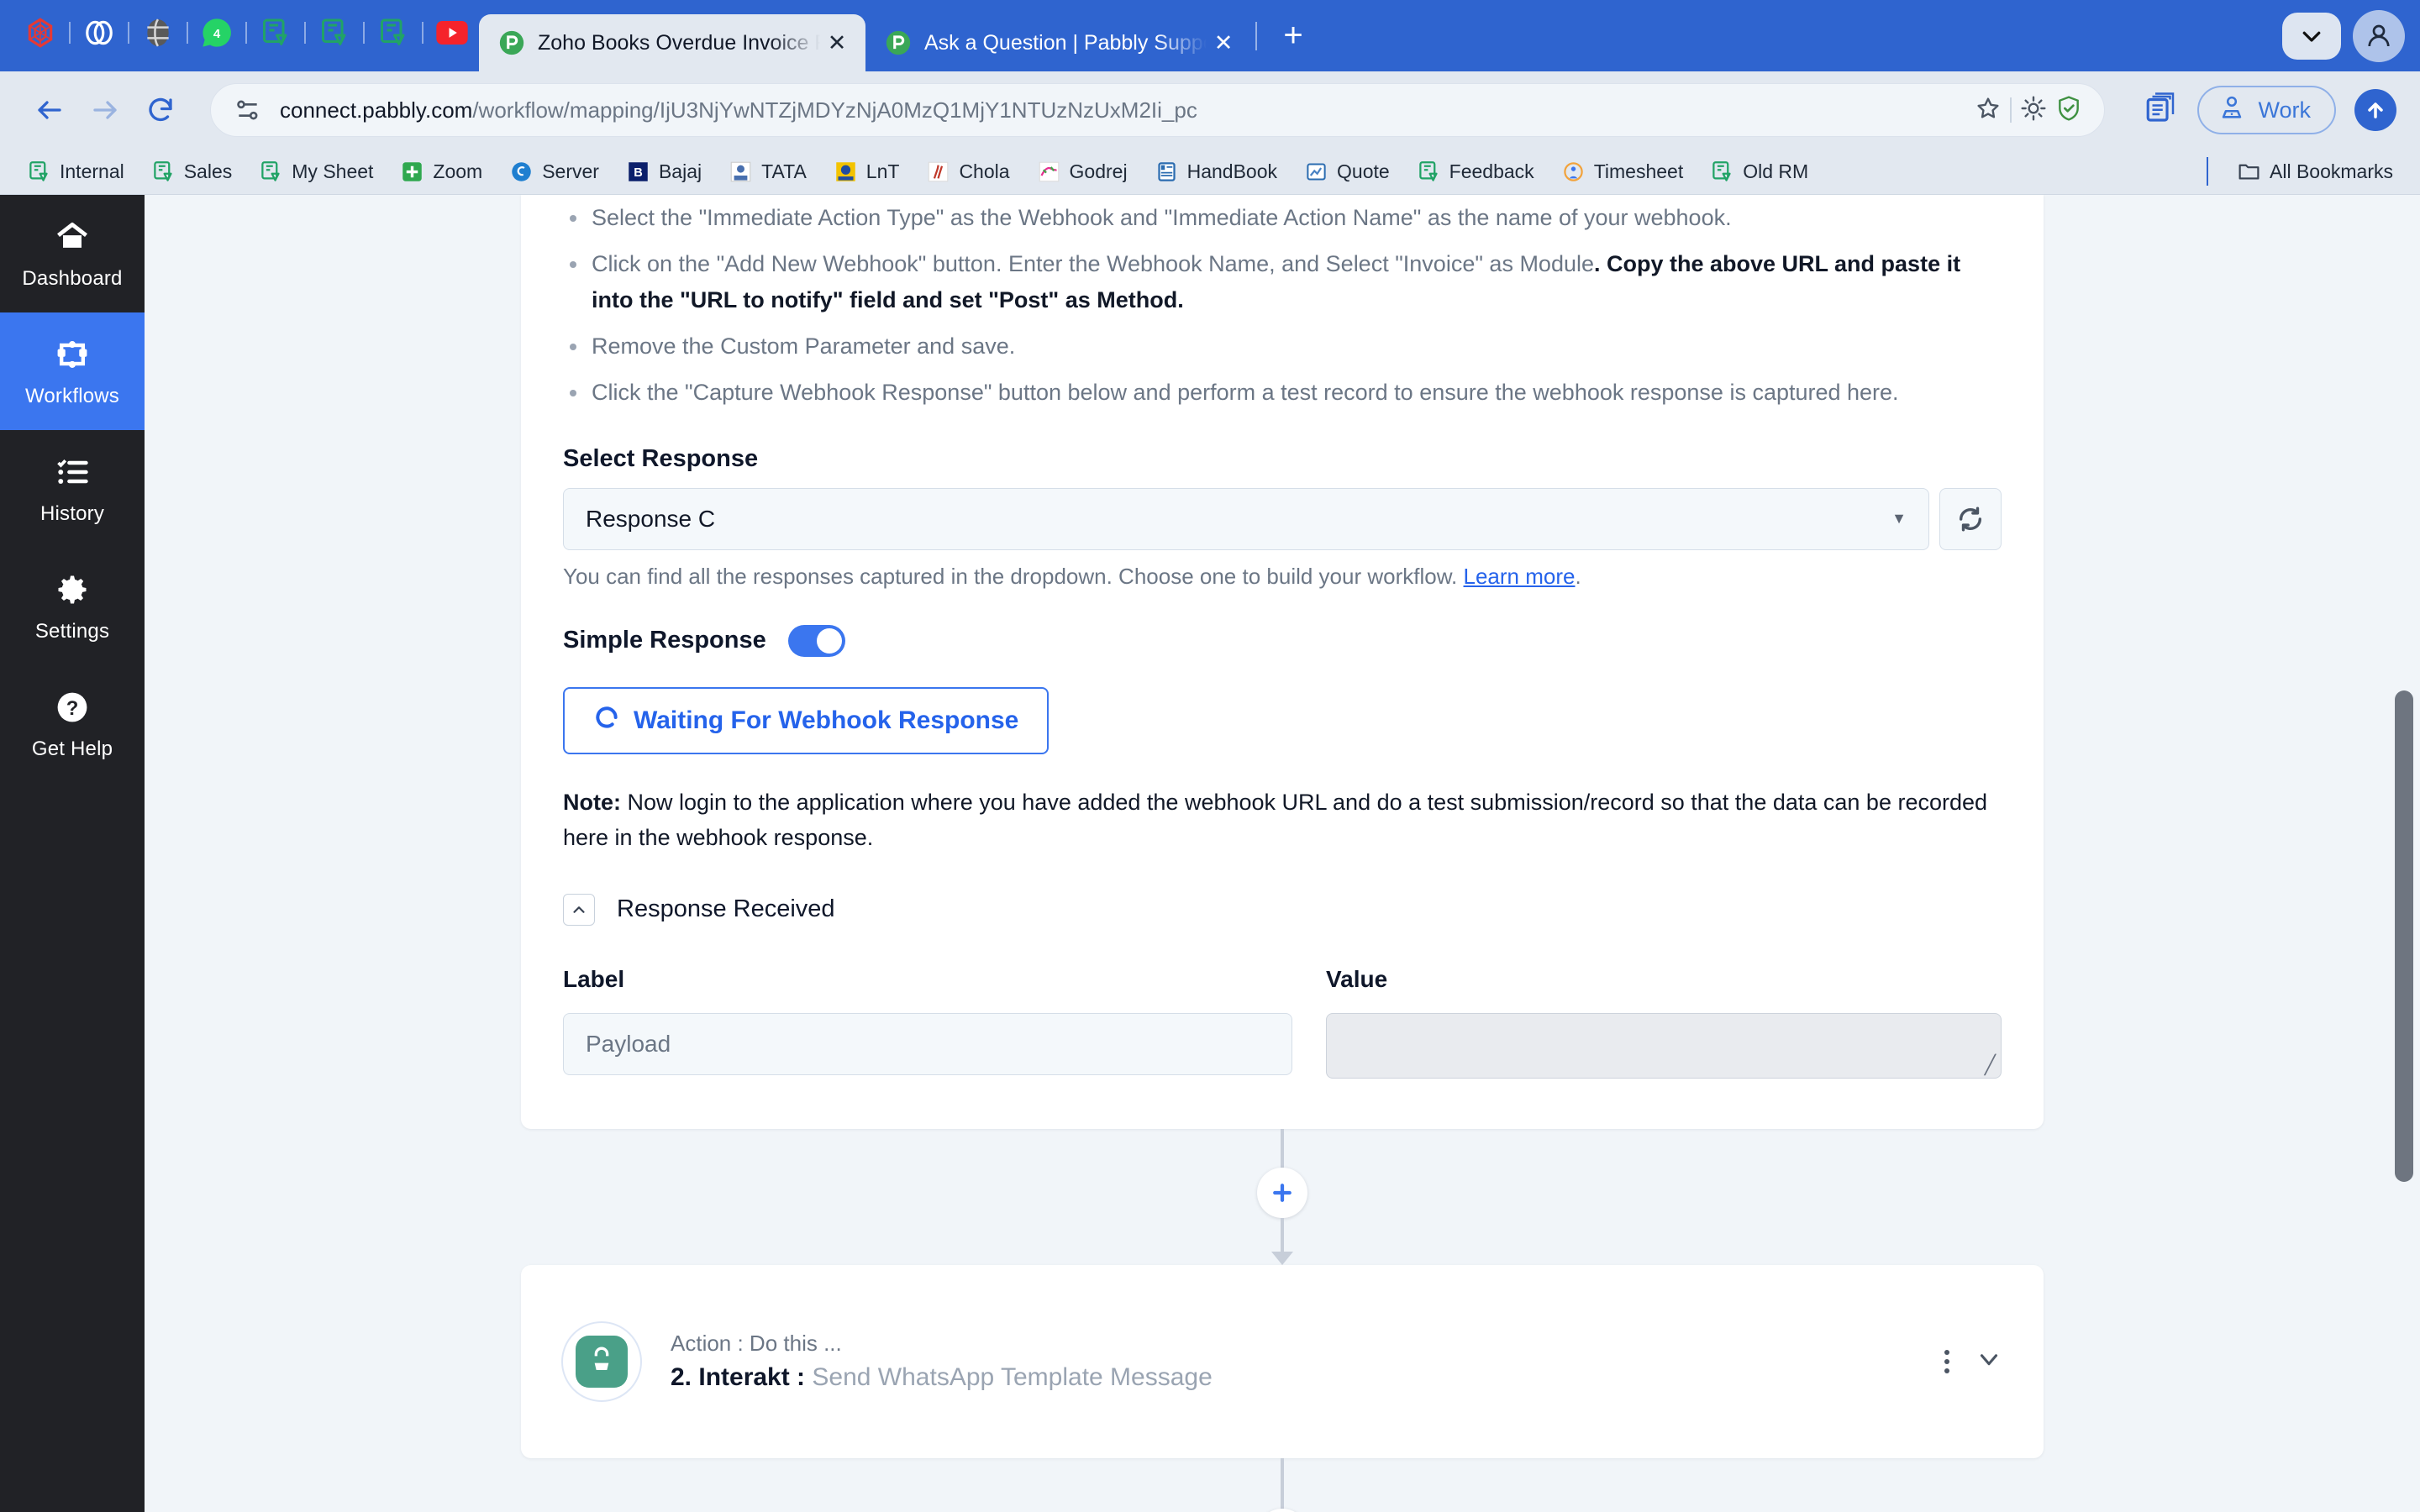  I want to click on bookmark-chola: Chola, so click(967, 172).